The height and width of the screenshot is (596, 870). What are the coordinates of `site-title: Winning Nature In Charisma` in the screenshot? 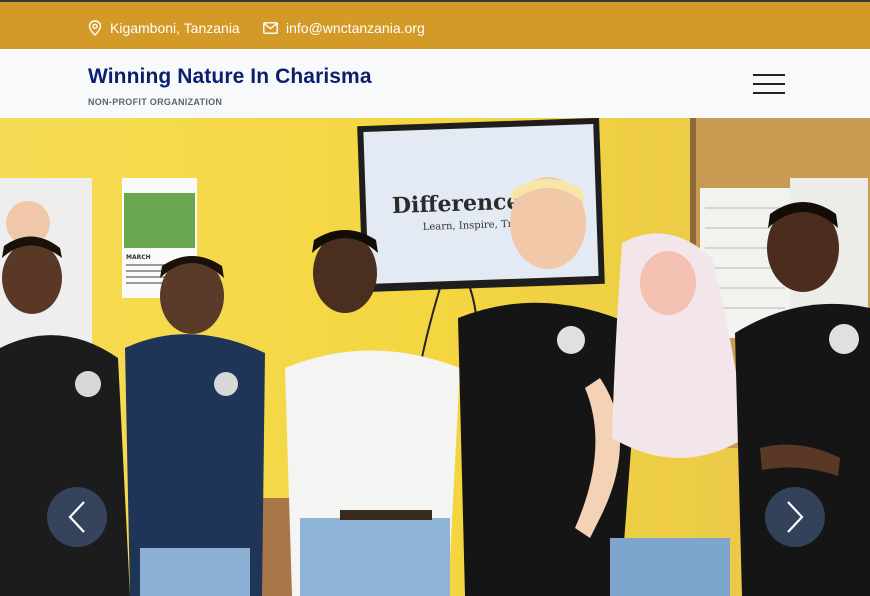 It's located at (230, 77).